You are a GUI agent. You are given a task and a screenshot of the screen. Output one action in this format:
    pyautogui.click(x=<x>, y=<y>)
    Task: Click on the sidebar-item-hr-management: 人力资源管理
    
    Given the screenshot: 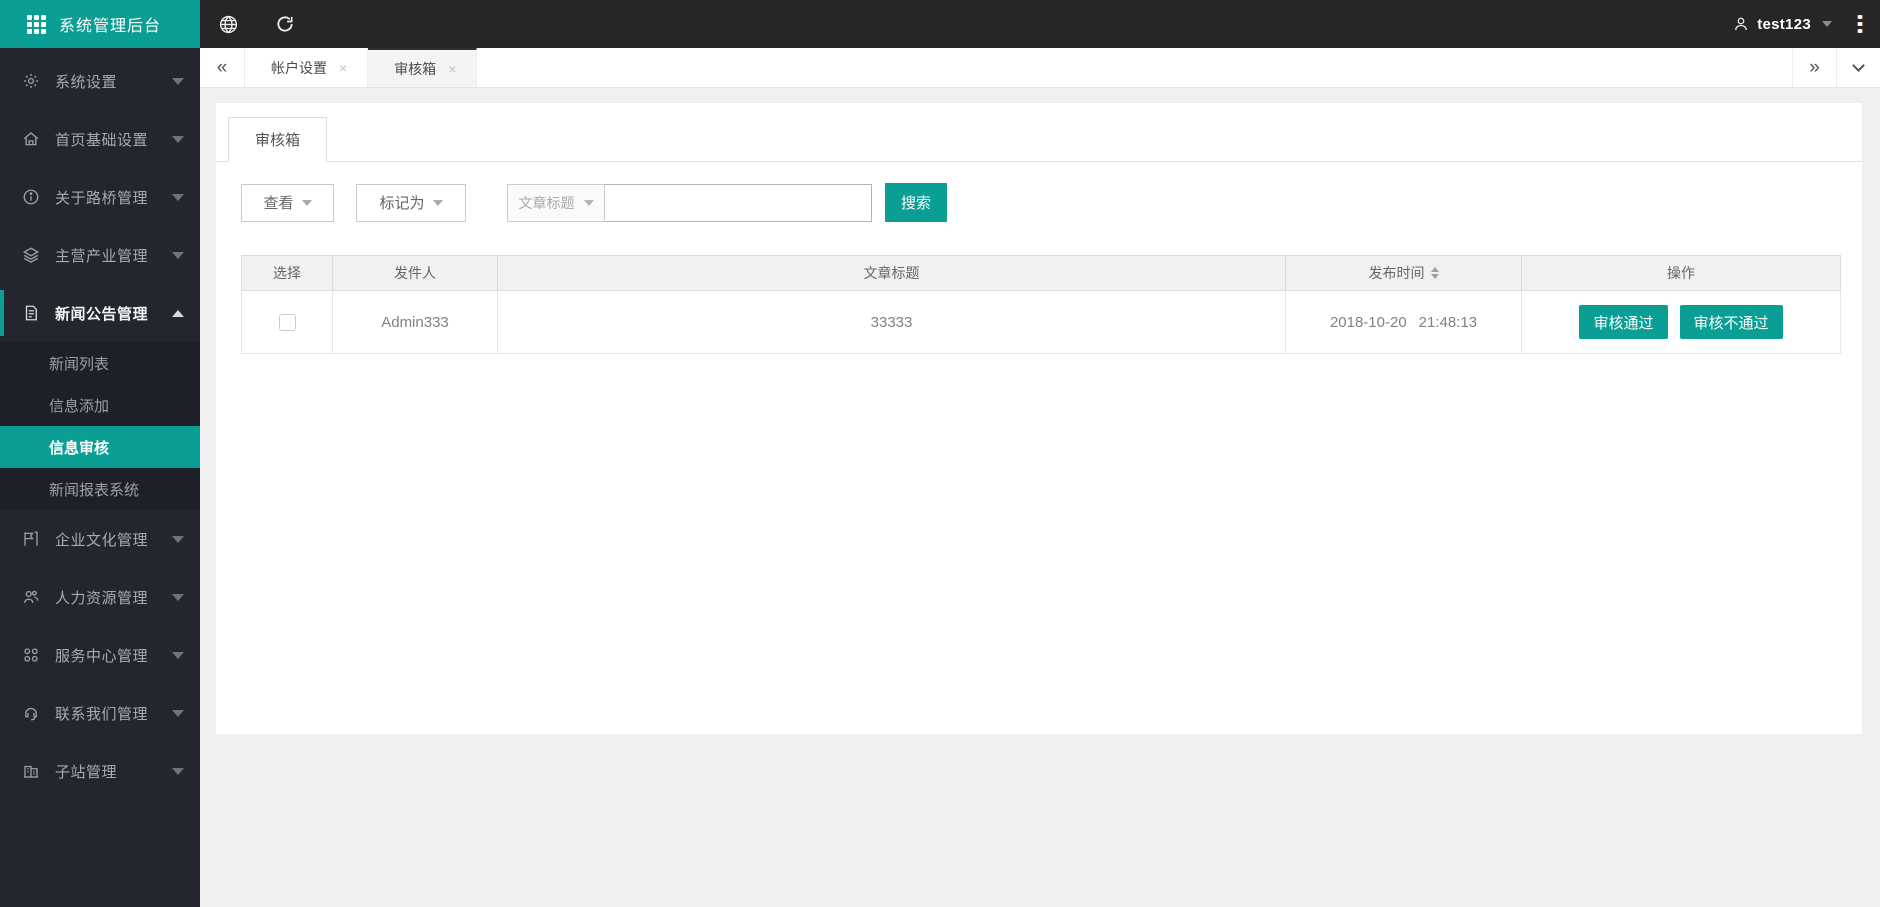 What is the action you would take?
    pyautogui.click(x=100, y=597)
    